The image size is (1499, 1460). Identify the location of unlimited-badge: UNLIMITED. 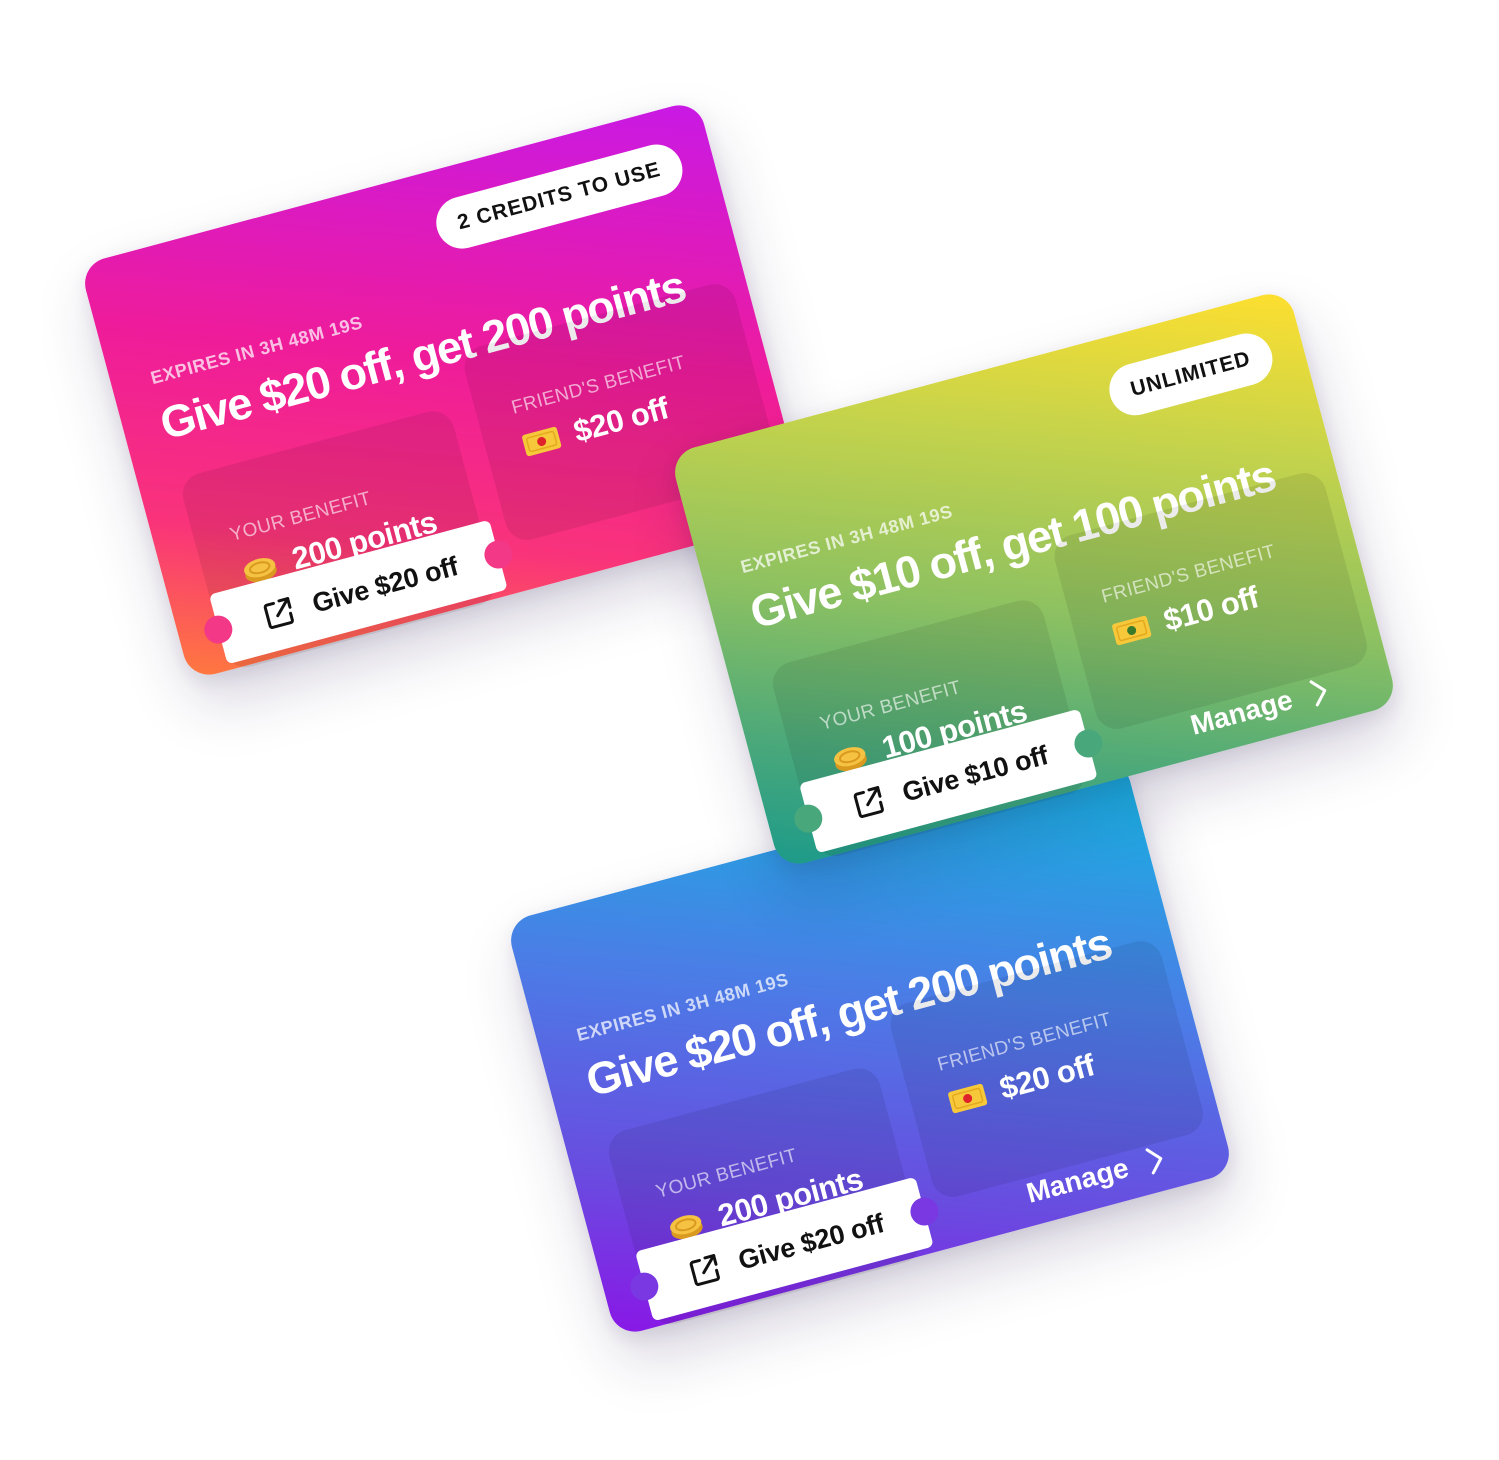
(1191, 374).